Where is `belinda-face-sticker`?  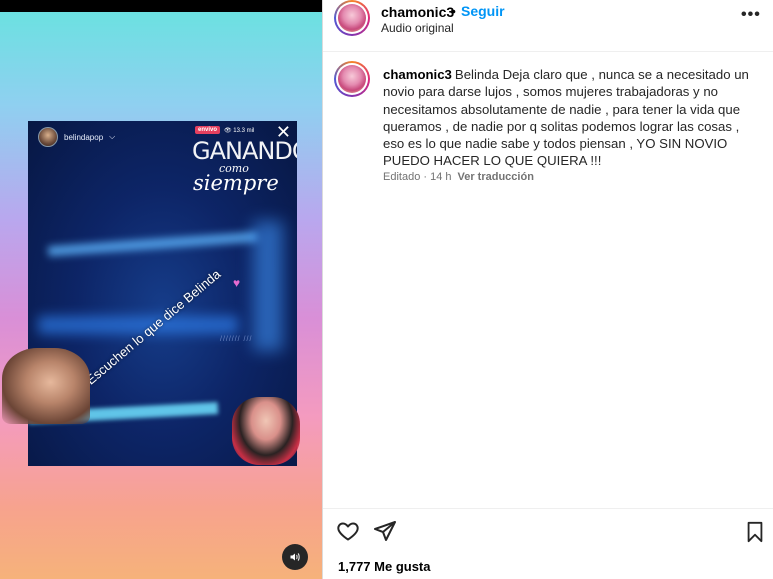
belinda-face-sticker is located at coordinates (46, 386).